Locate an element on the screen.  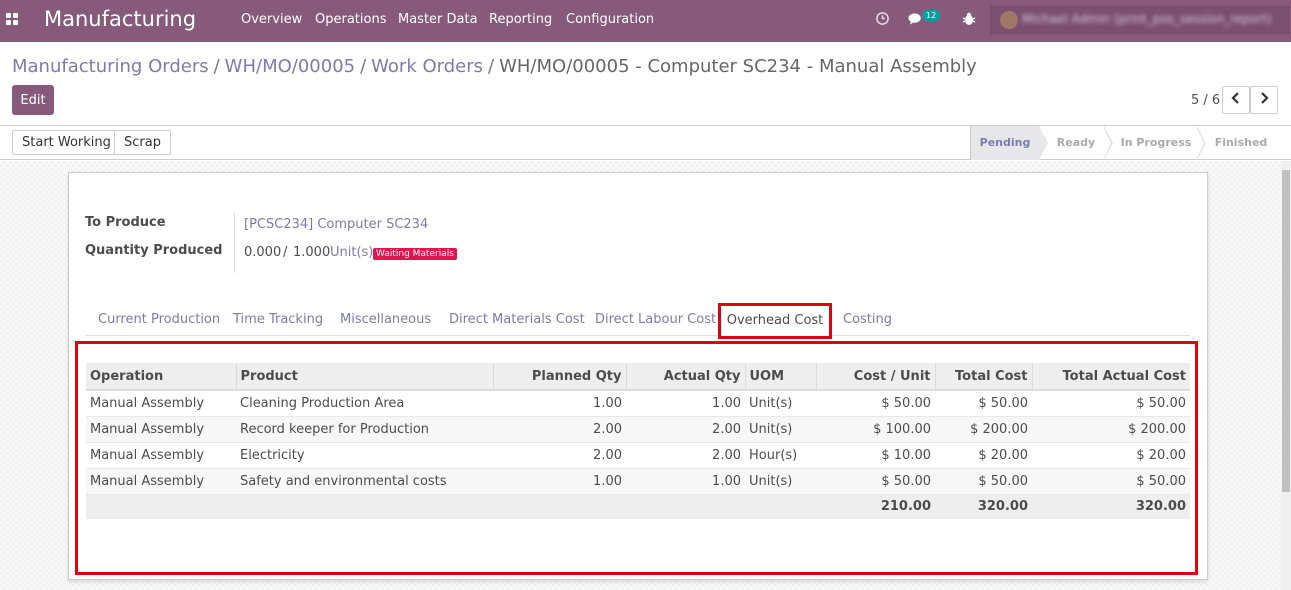
col-actual-qty: Actual Qty is located at coordinates (685, 377).